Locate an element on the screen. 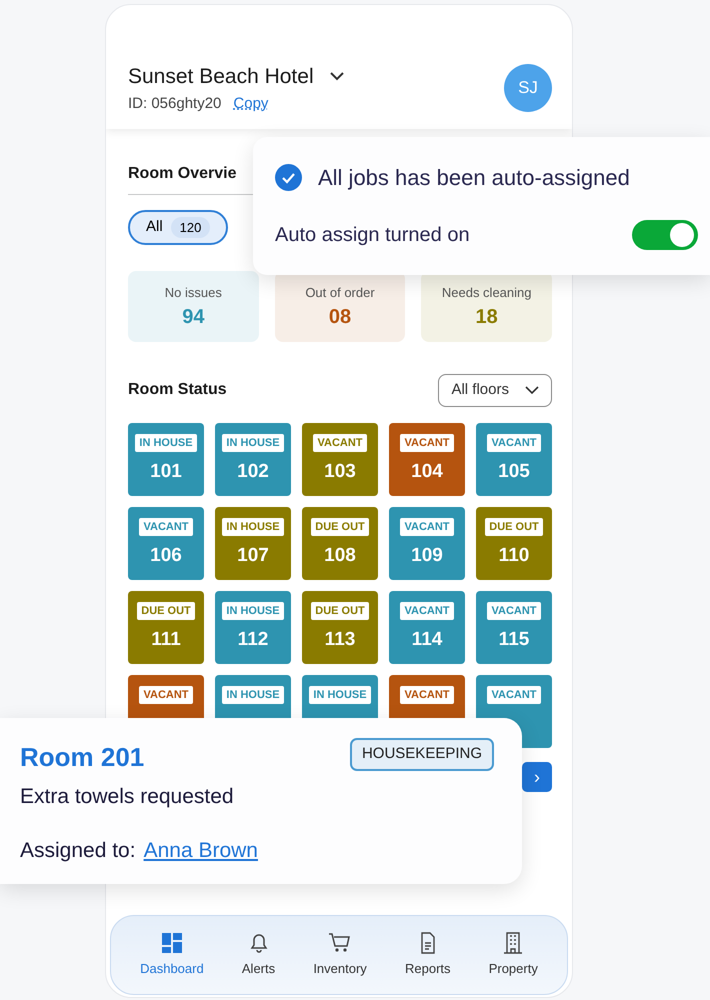 This screenshot has width=710, height=1000. nav-tab: Alerts is located at coordinates (259, 955).